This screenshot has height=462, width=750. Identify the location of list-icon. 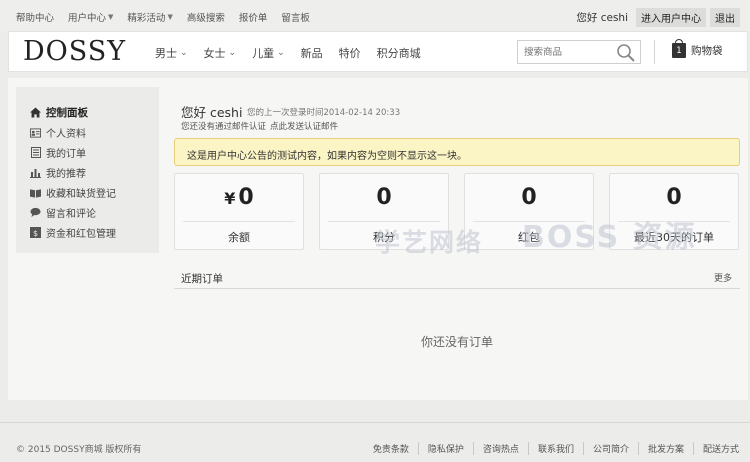
(35, 152).